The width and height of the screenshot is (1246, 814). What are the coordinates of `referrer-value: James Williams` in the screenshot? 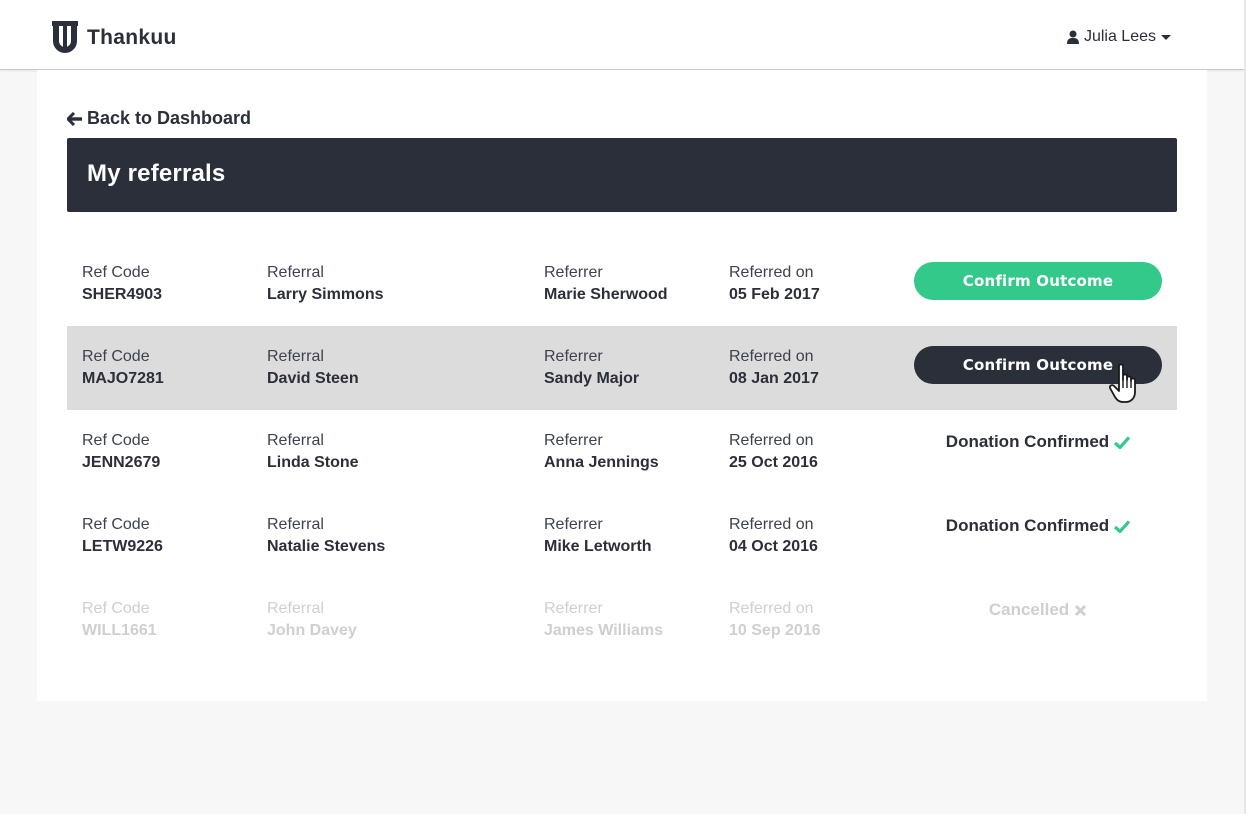 It's located at (604, 630).